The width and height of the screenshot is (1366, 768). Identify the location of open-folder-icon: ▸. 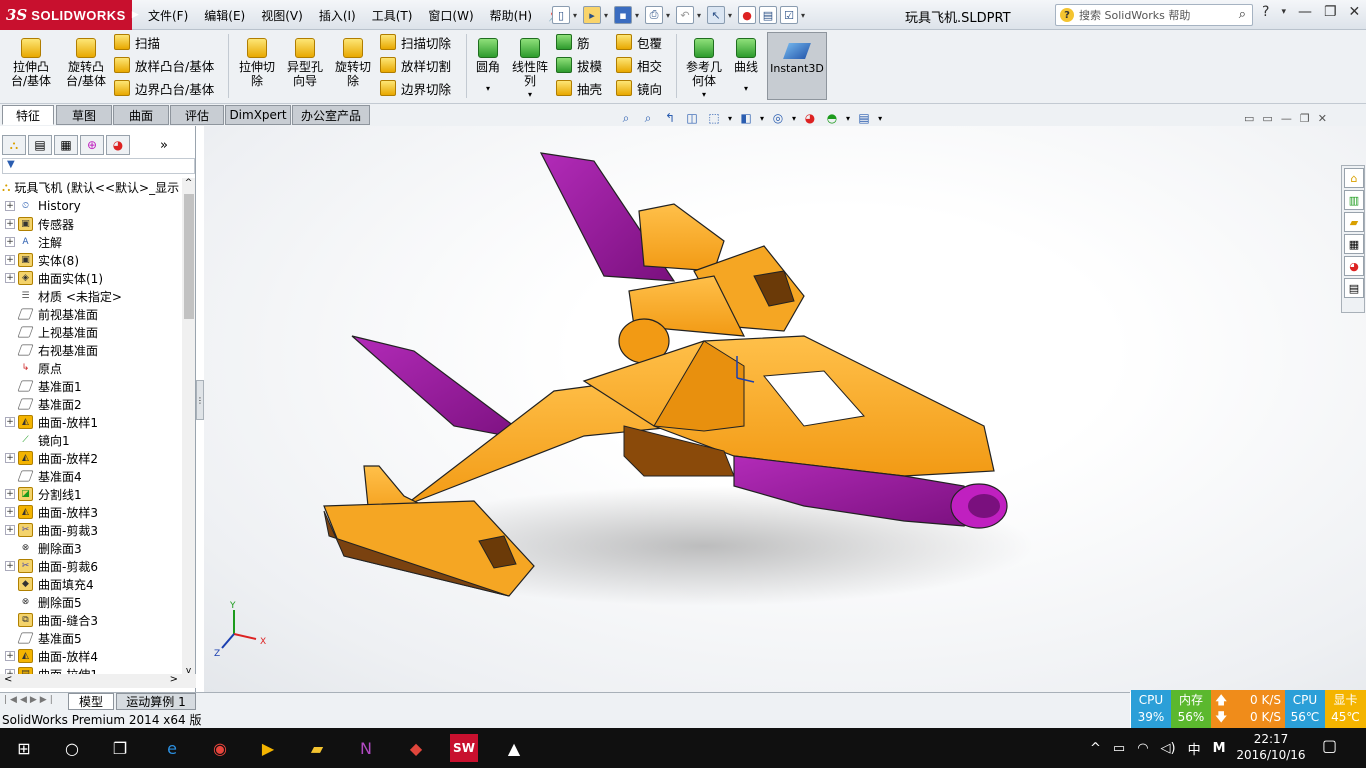
(592, 15).